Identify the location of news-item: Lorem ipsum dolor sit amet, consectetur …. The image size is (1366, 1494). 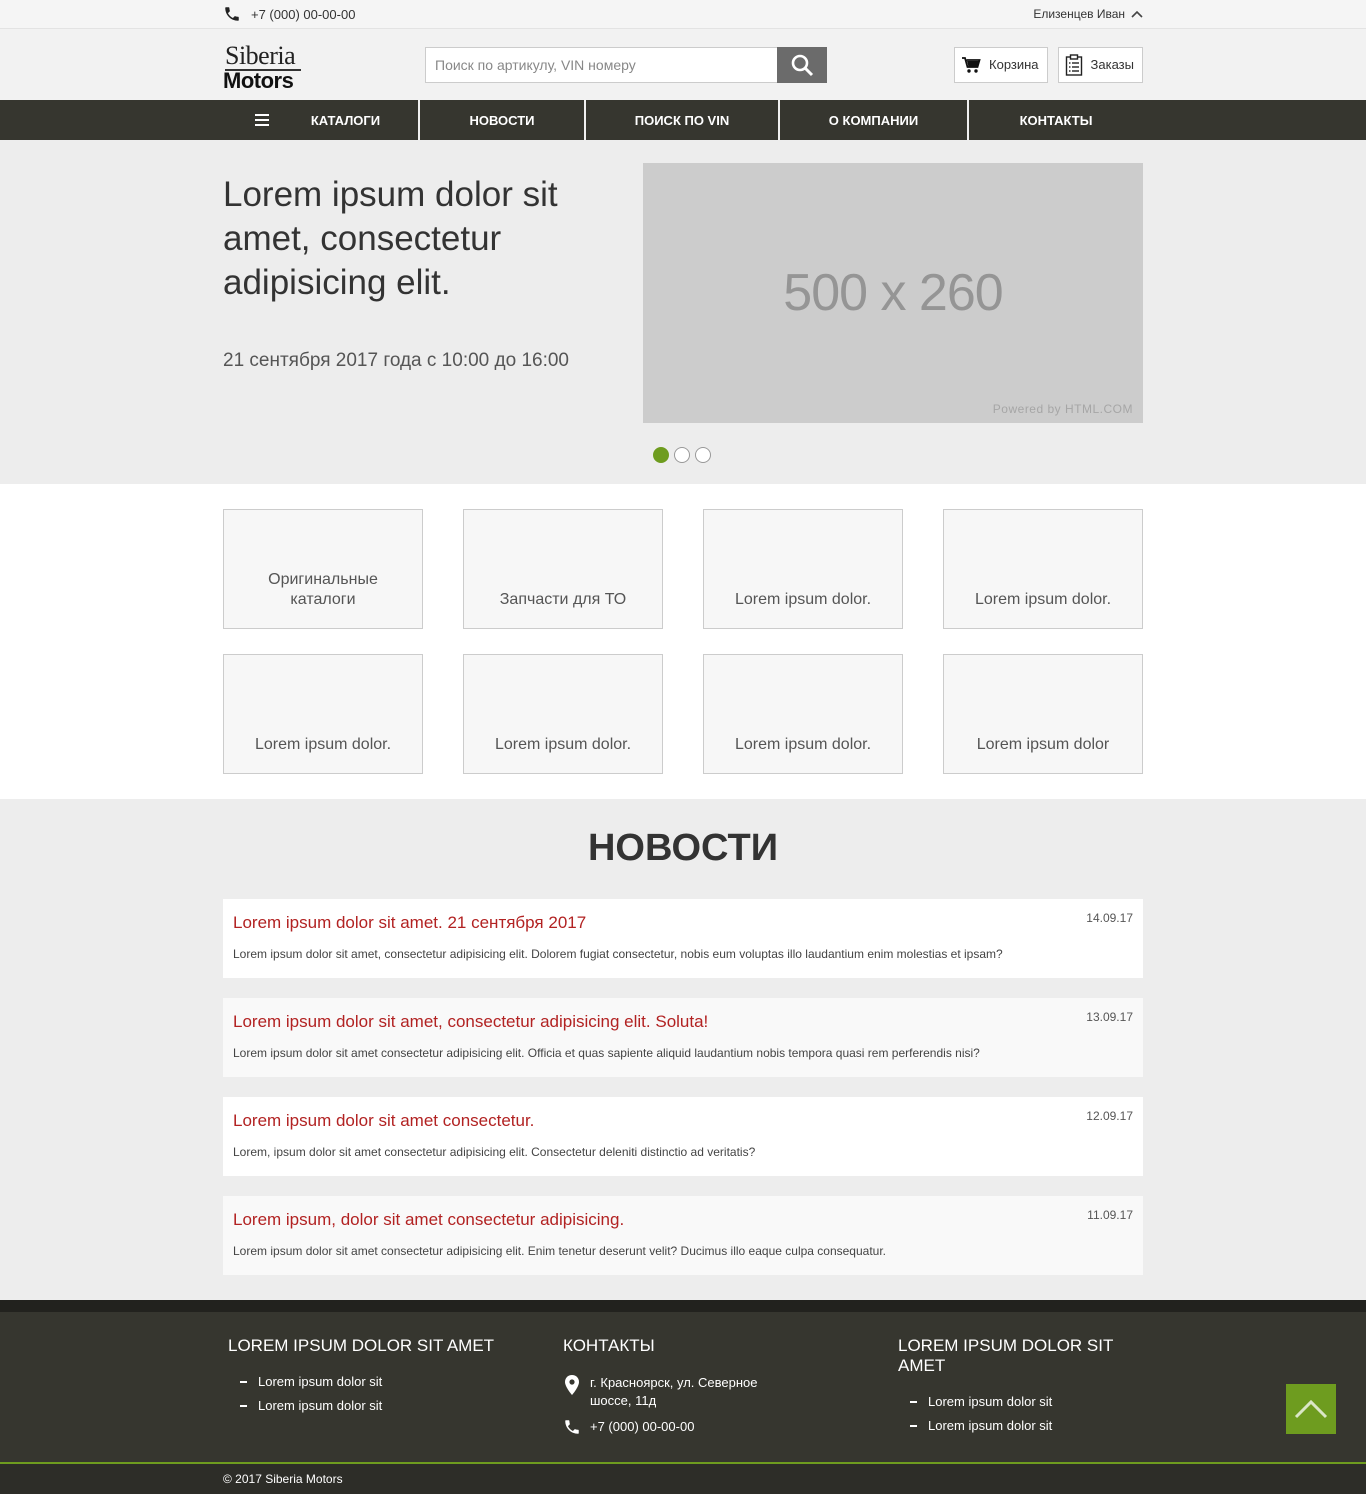
(683, 1037).